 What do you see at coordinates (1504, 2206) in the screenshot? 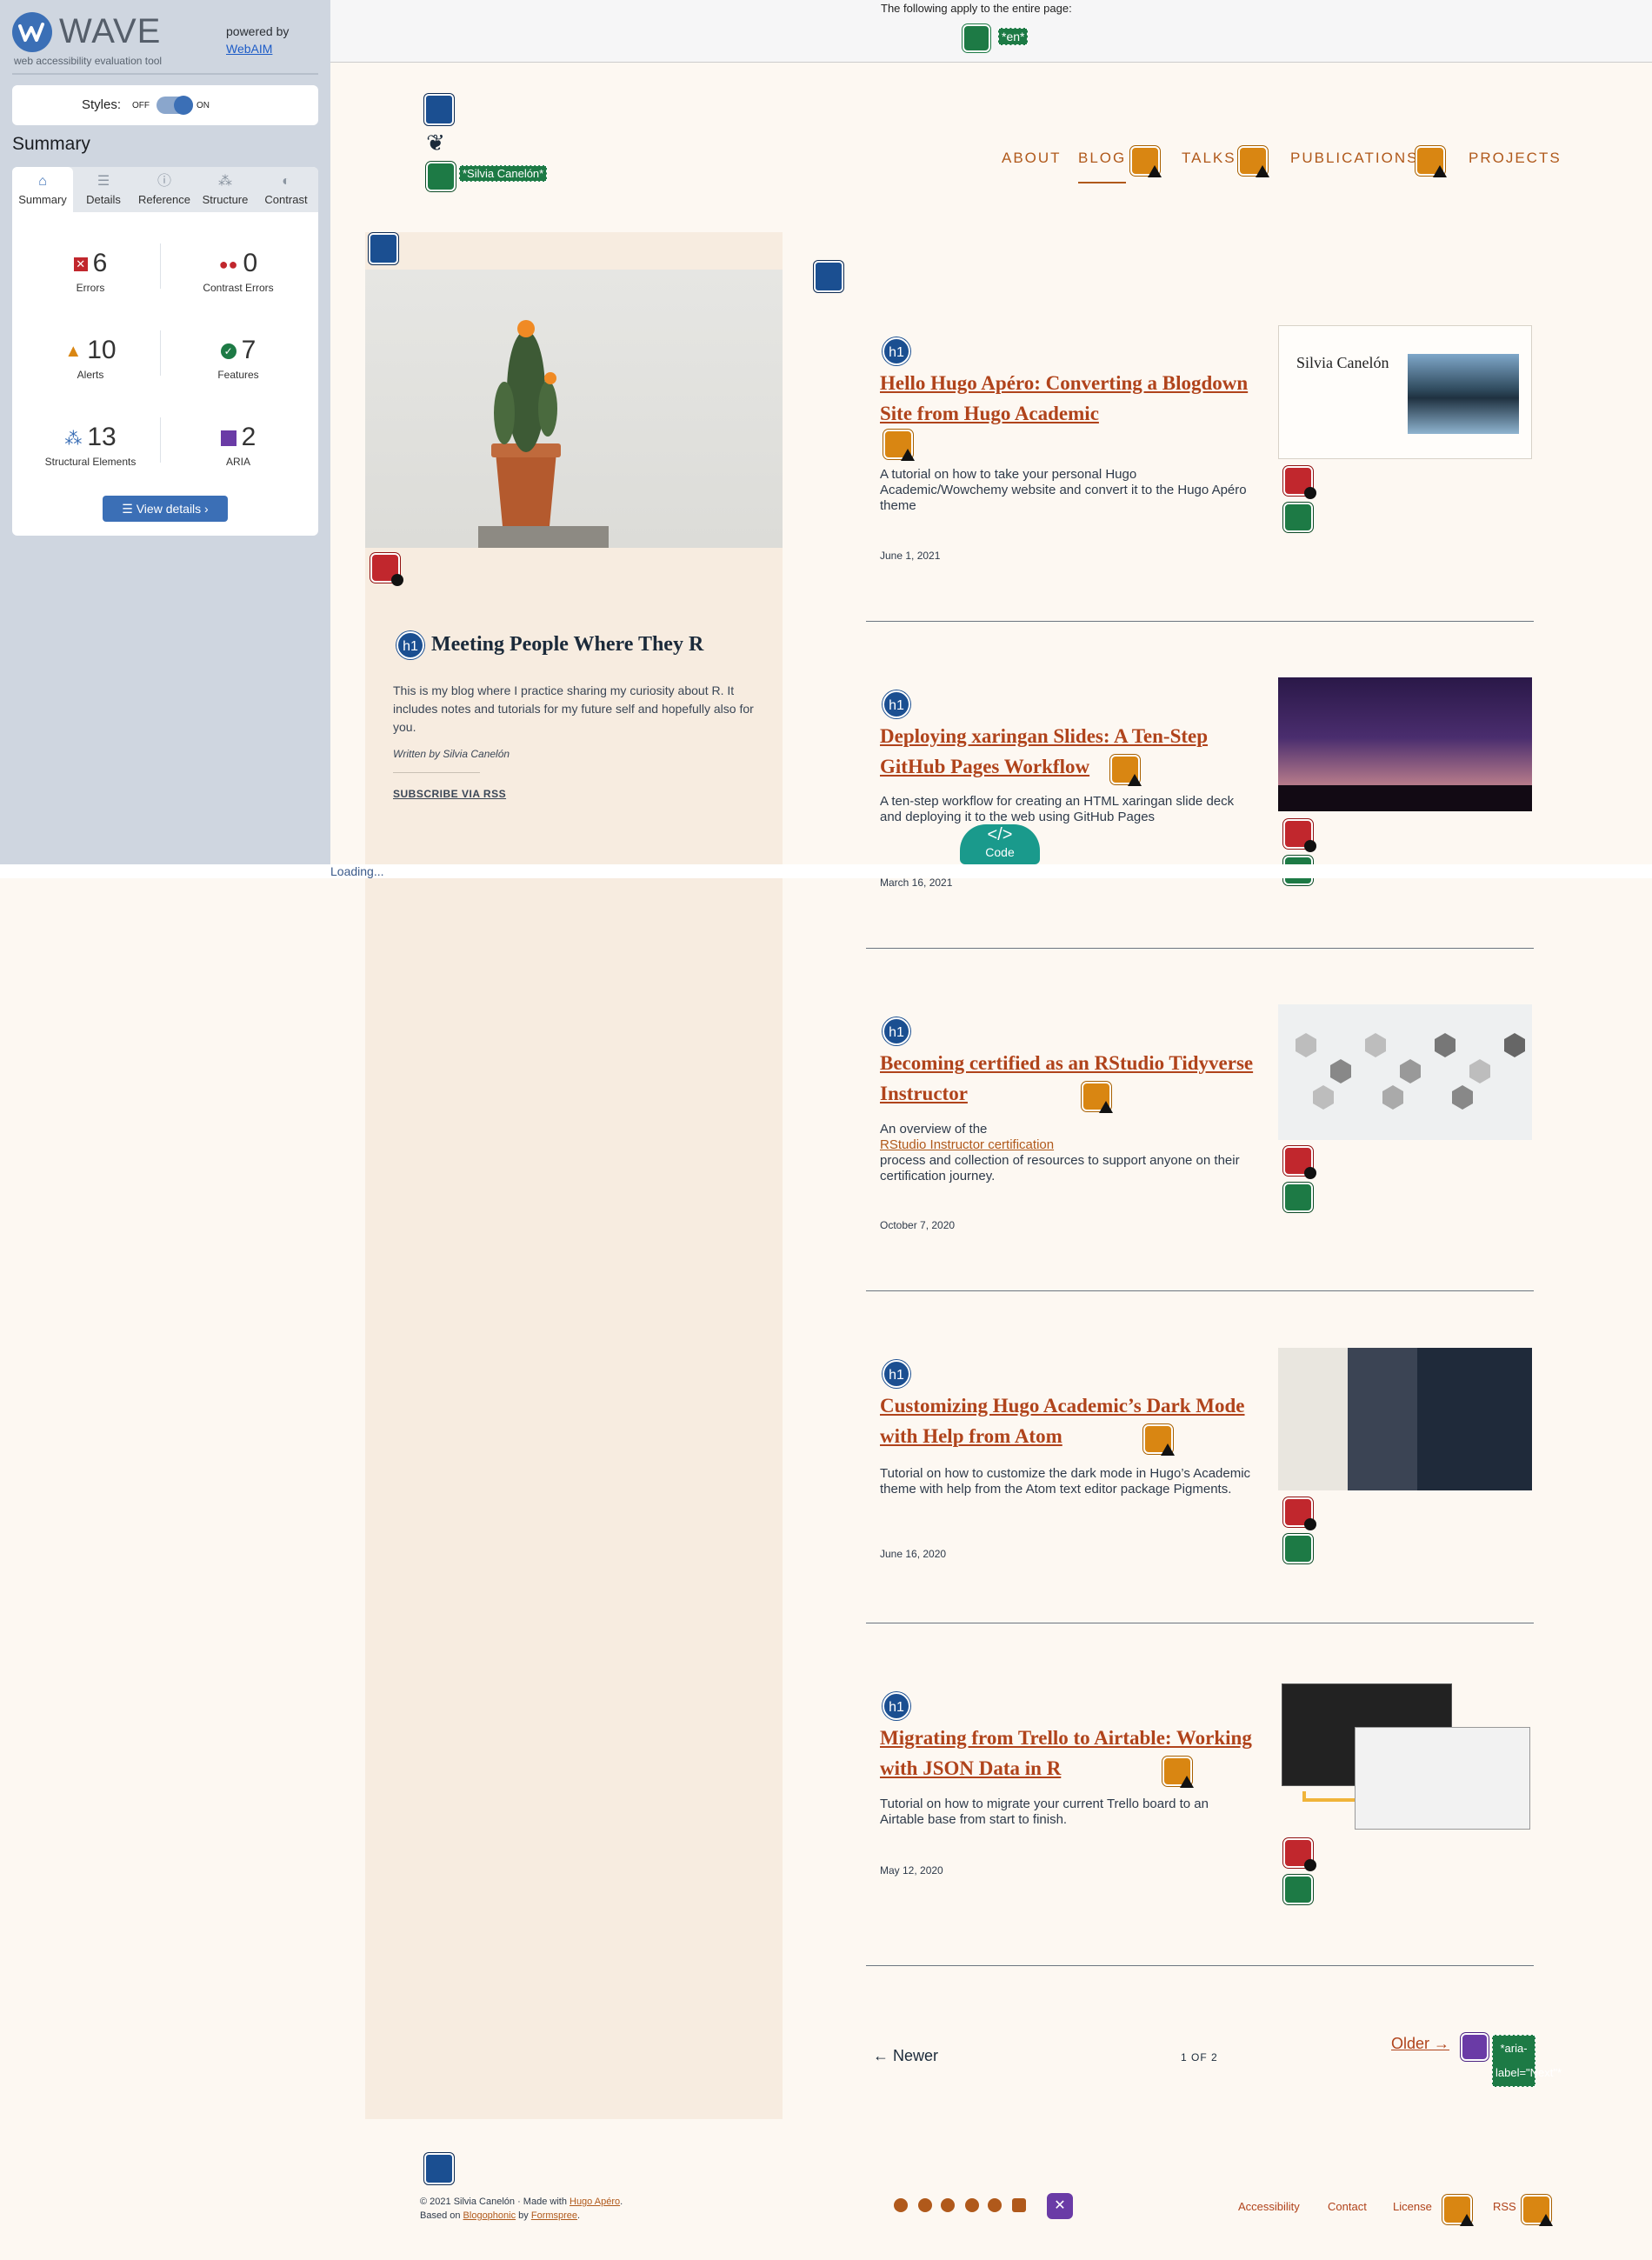
I see `footer-link-rss: RSS` at bounding box center [1504, 2206].